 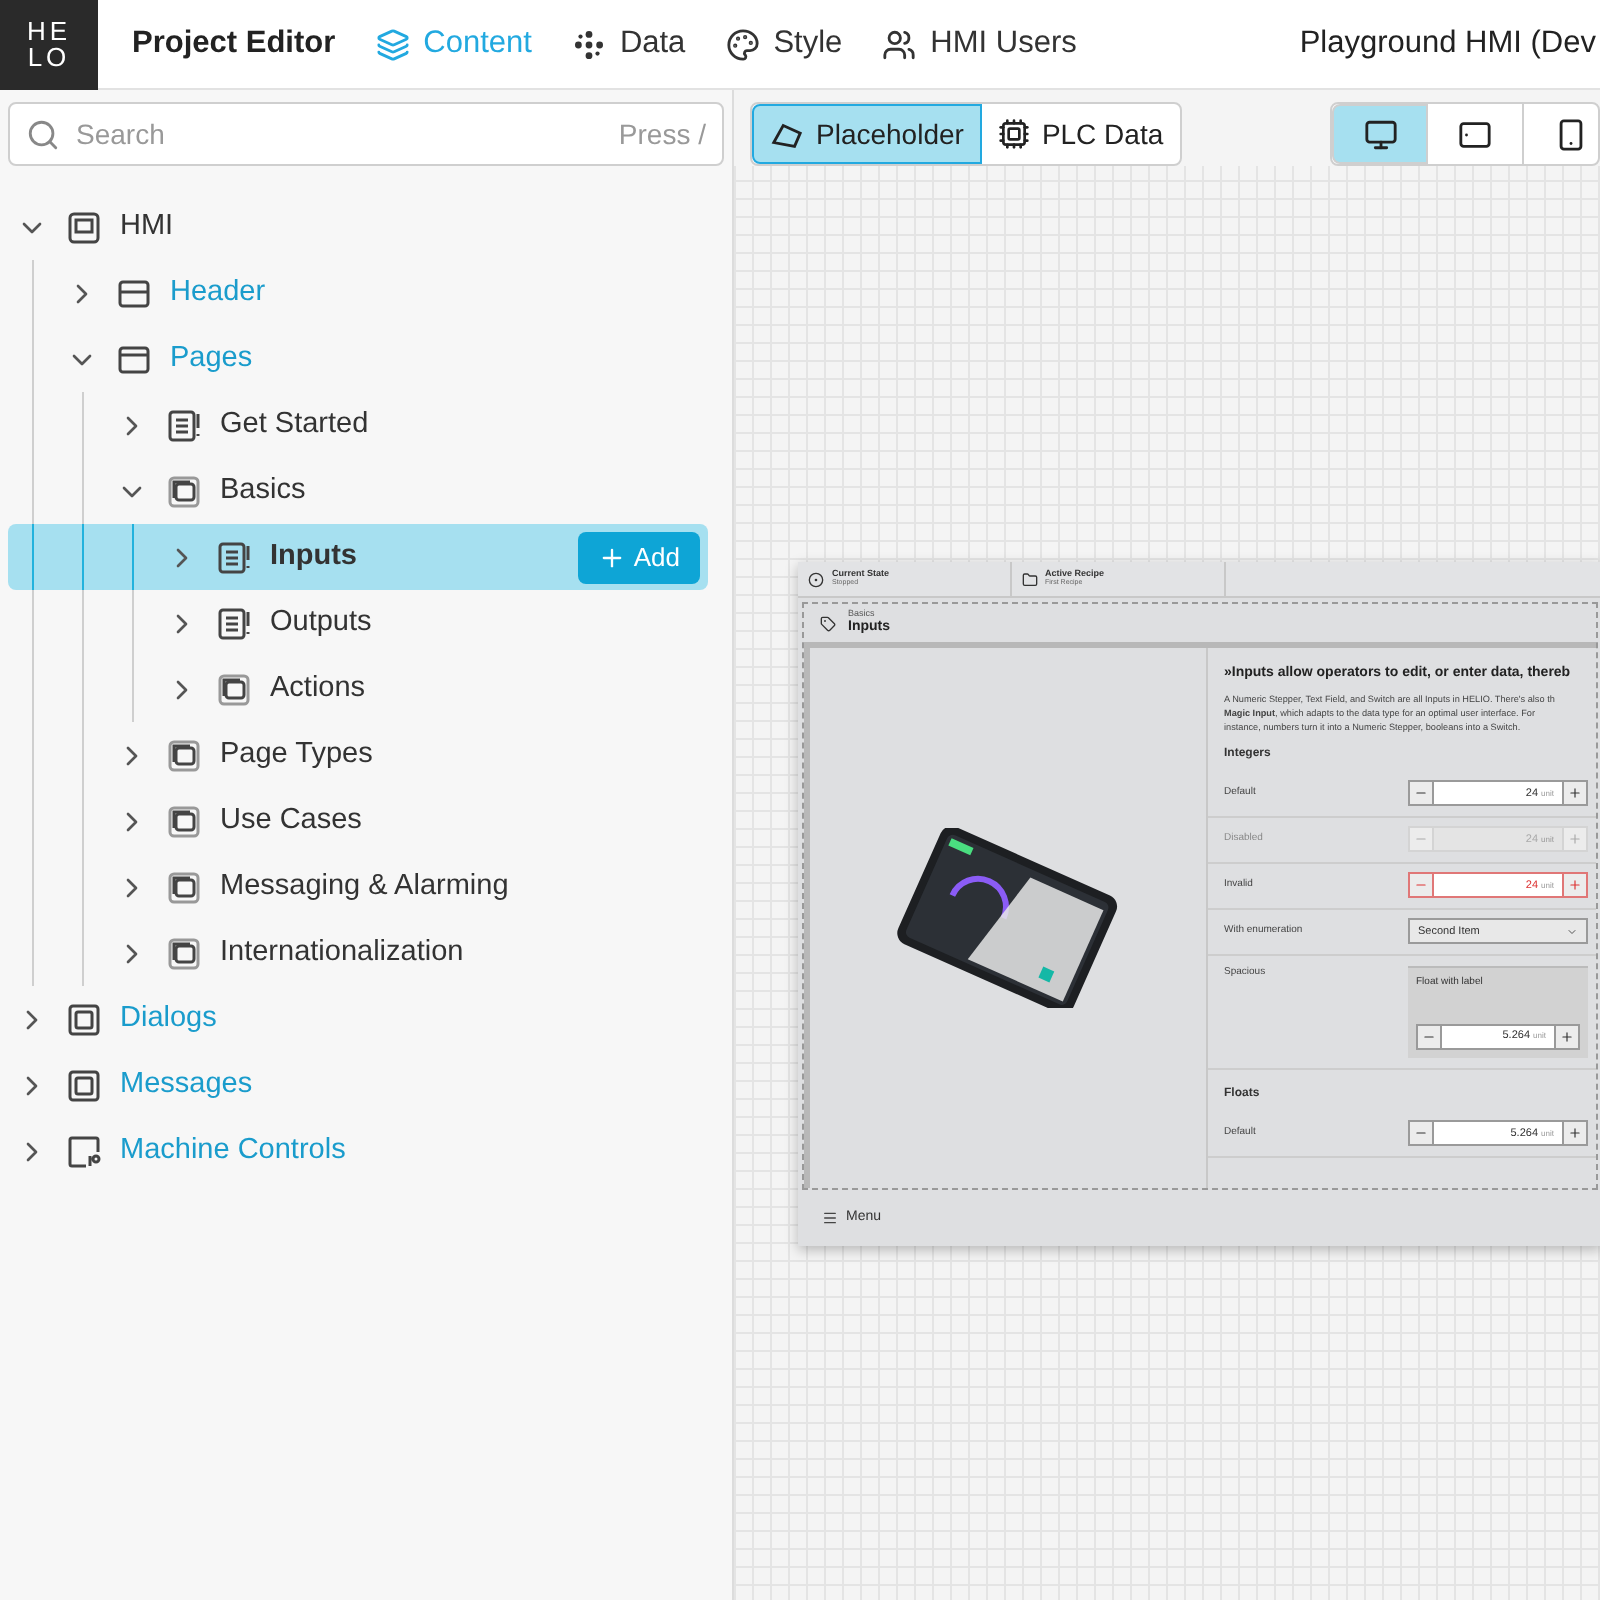 What do you see at coordinates (1447, 44) in the screenshot?
I see `project-name: Playground HMI (Dev` at bounding box center [1447, 44].